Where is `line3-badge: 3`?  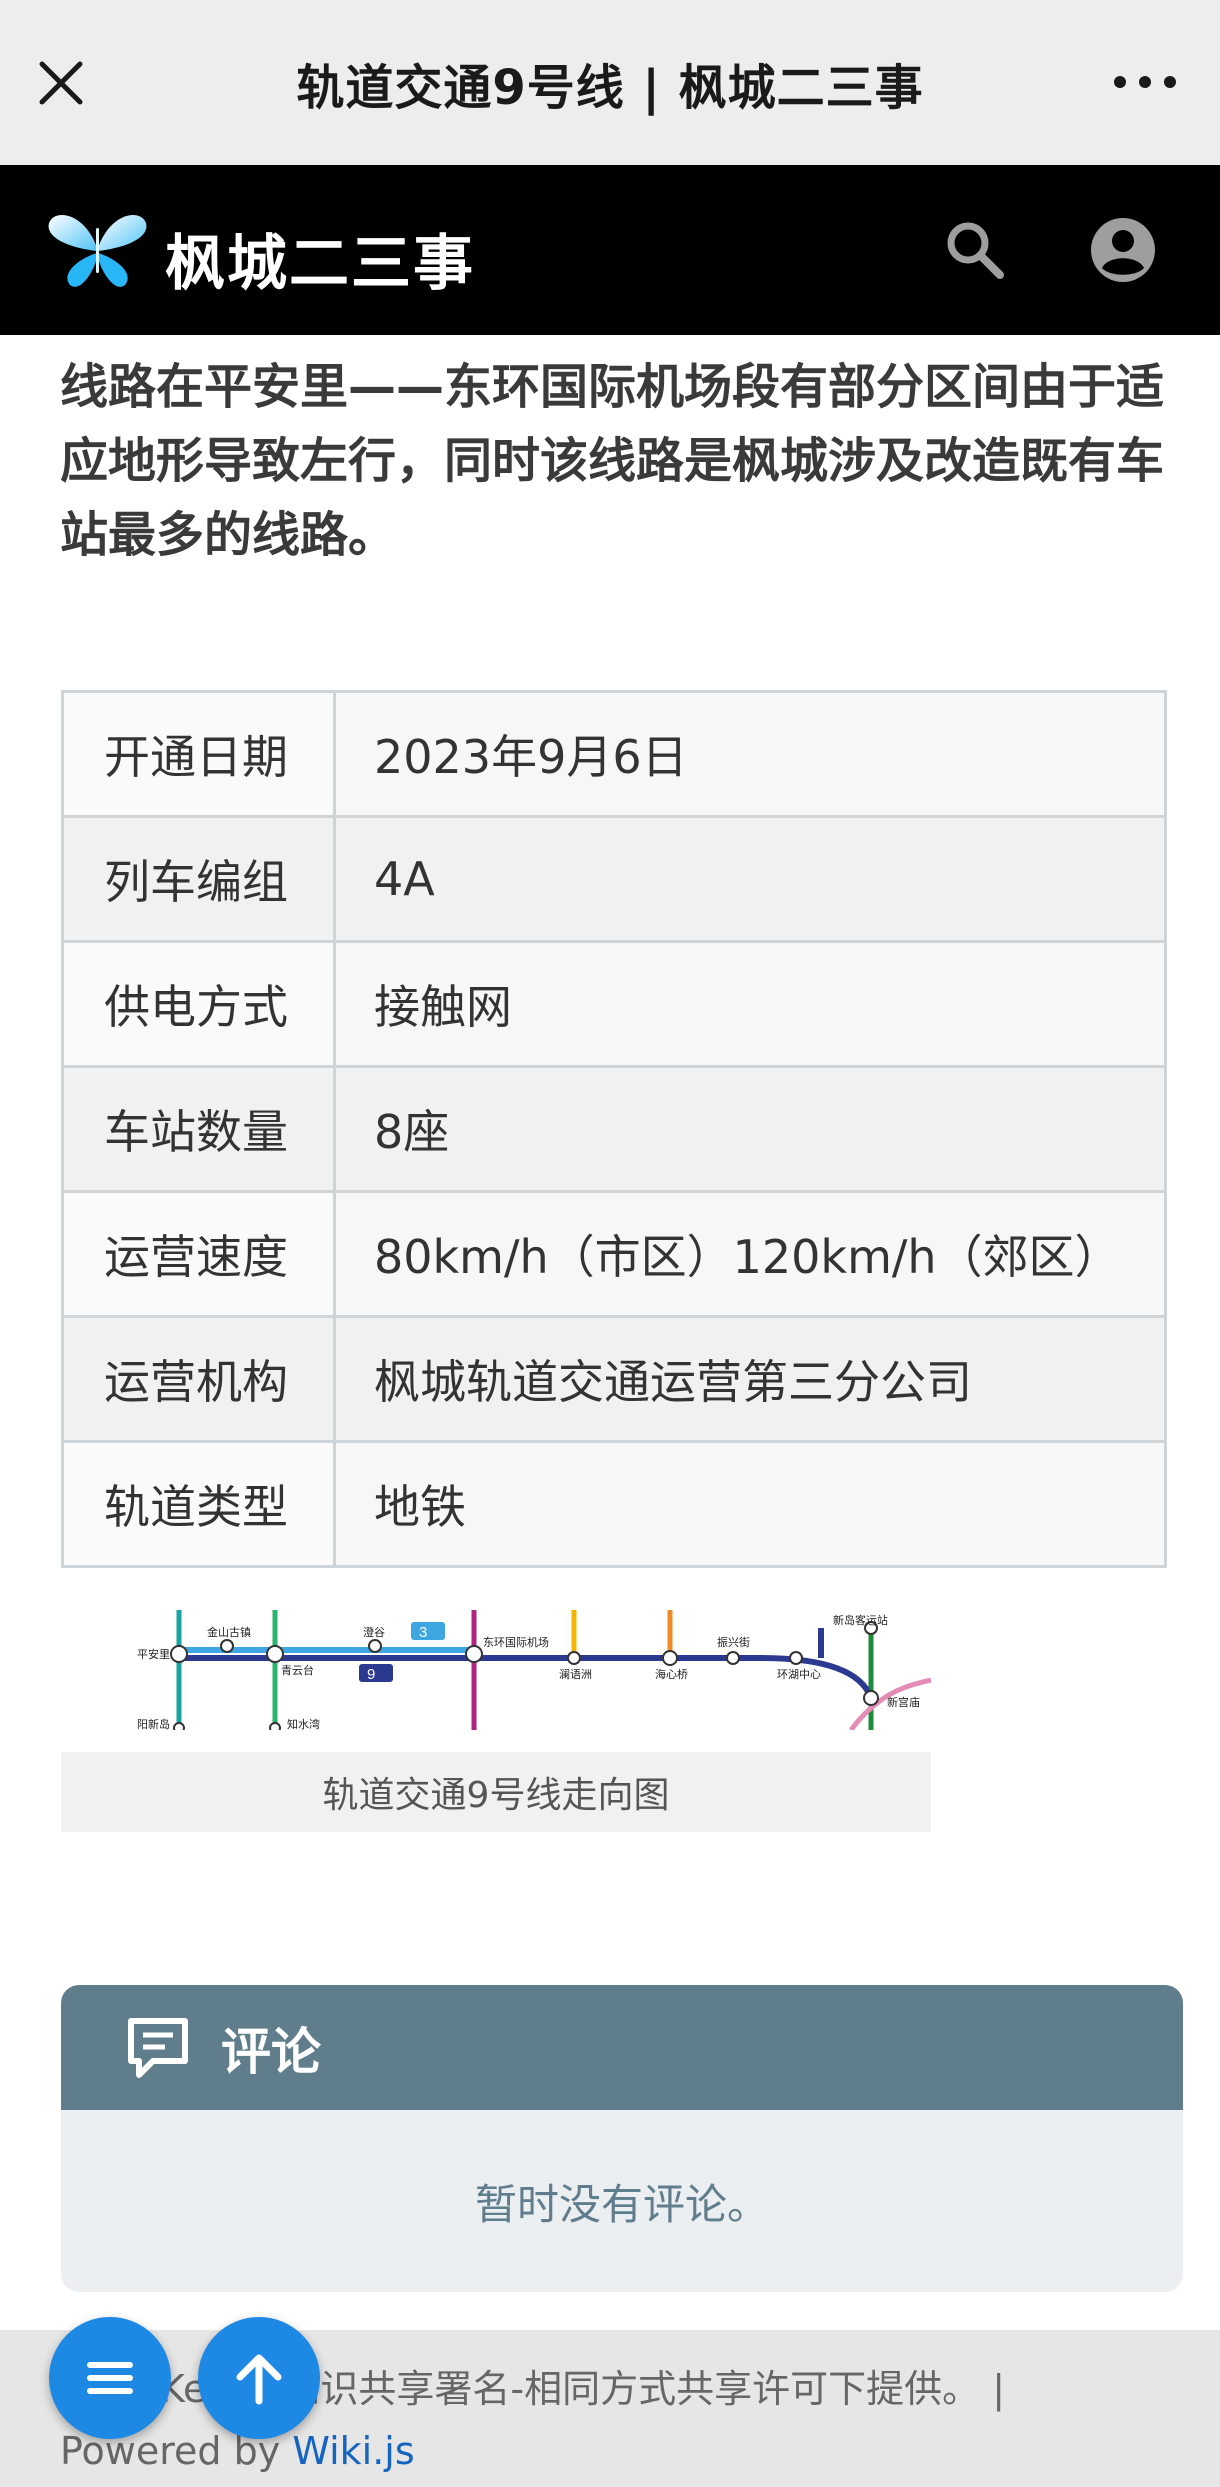
line3-badge: 3 is located at coordinates (423, 1632).